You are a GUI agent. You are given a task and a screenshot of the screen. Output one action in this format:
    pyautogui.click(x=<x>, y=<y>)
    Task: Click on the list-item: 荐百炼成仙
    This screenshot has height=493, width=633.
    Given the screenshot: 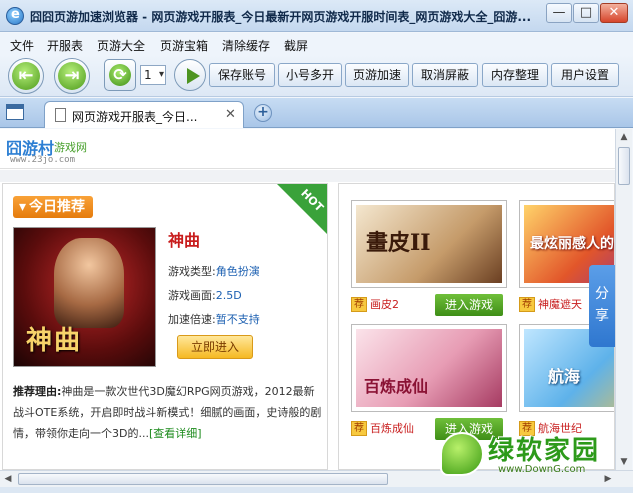 What is the action you would take?
    pyautogui.click(x=382, y=428)
    